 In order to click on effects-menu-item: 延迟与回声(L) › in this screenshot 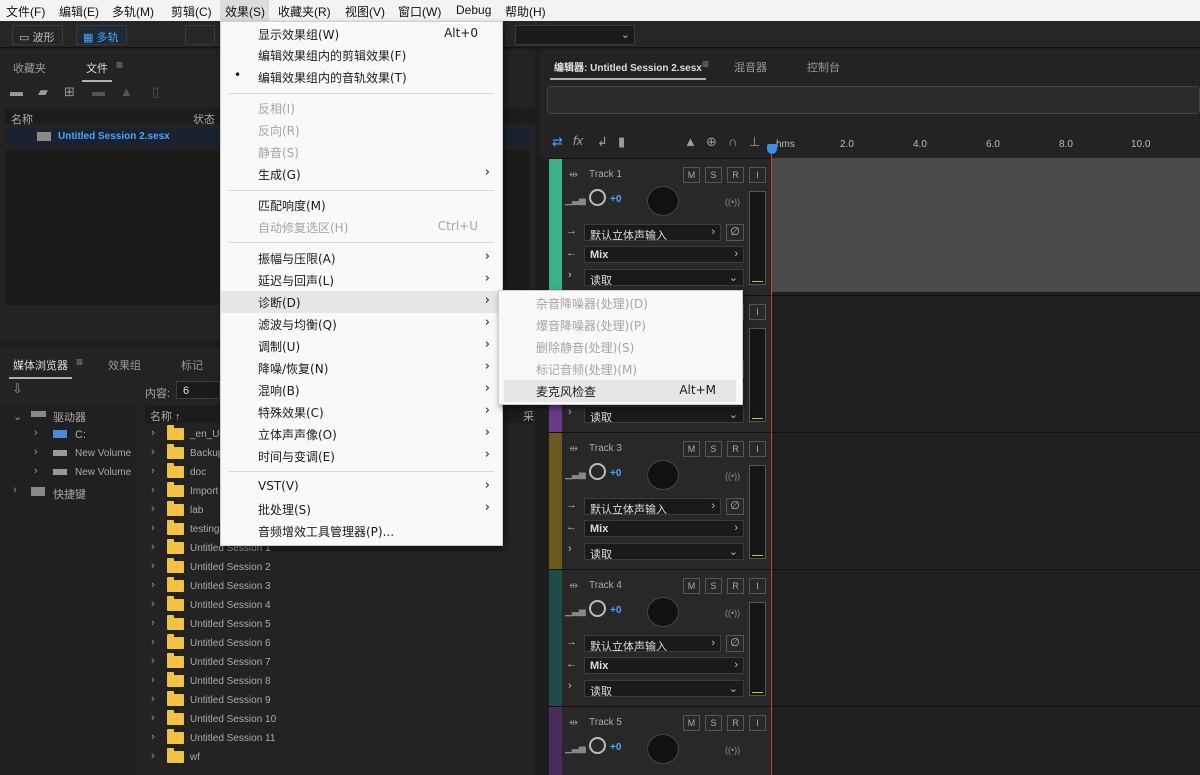, I will do `click(361, 280)`.